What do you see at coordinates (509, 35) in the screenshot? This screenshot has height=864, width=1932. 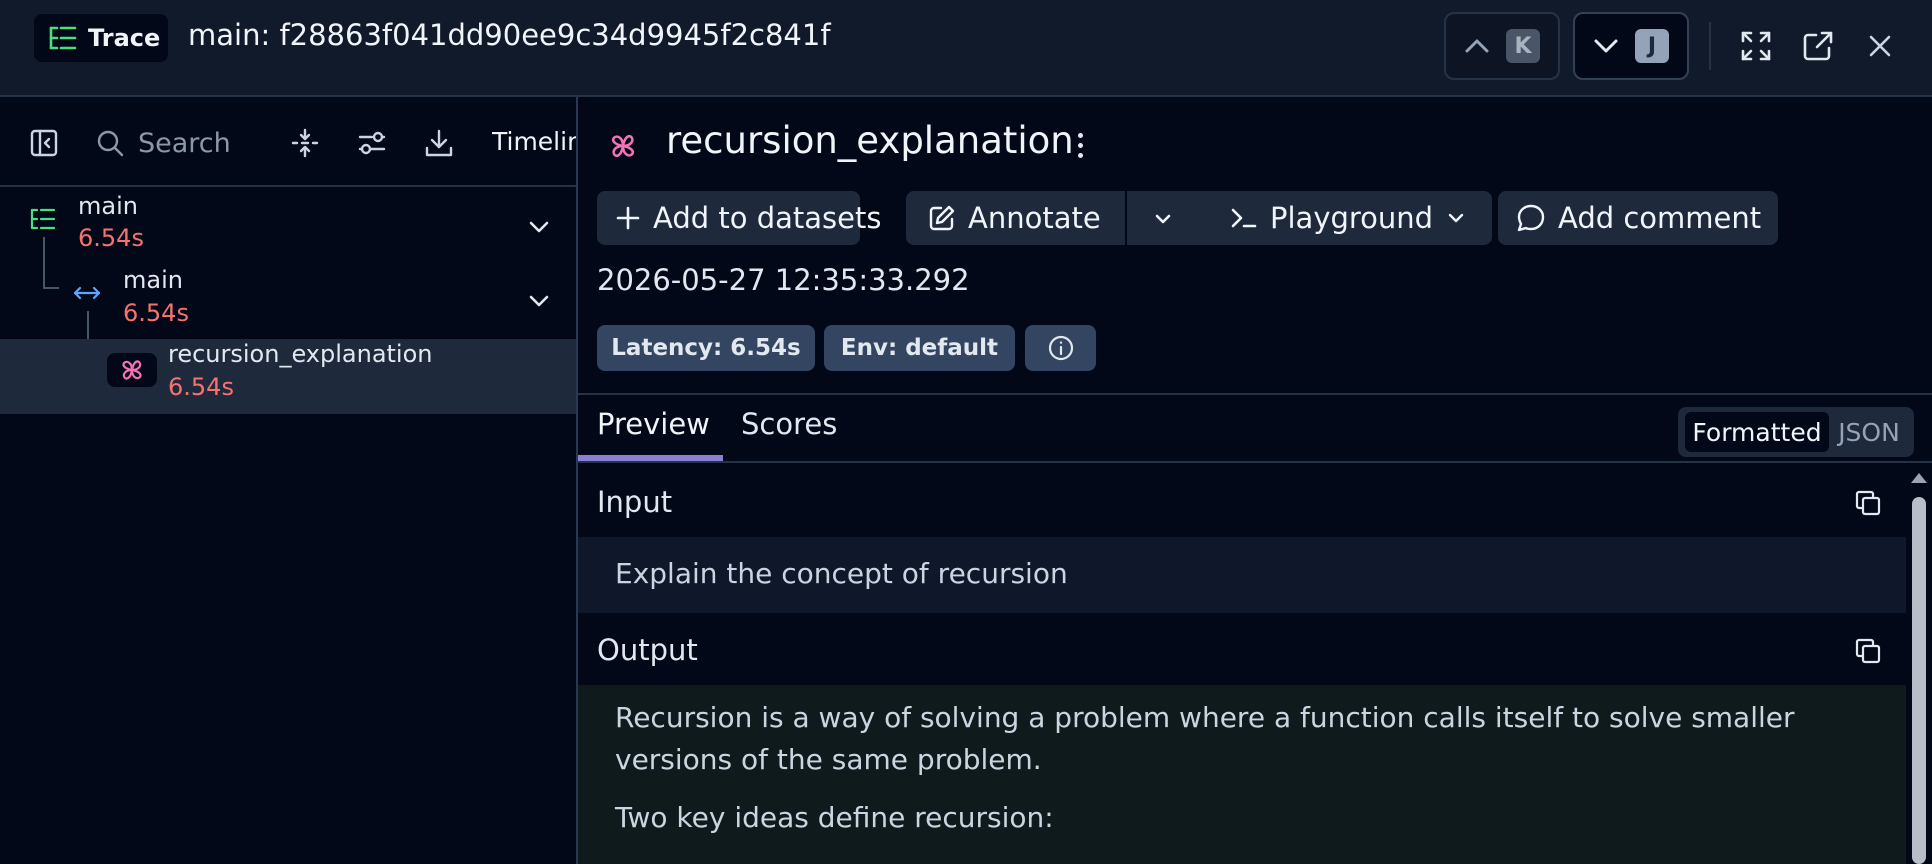 I see `trace-title: main: f28863f041dd90ee9c34d9945f2c841f` at bounding box center [509, 35].